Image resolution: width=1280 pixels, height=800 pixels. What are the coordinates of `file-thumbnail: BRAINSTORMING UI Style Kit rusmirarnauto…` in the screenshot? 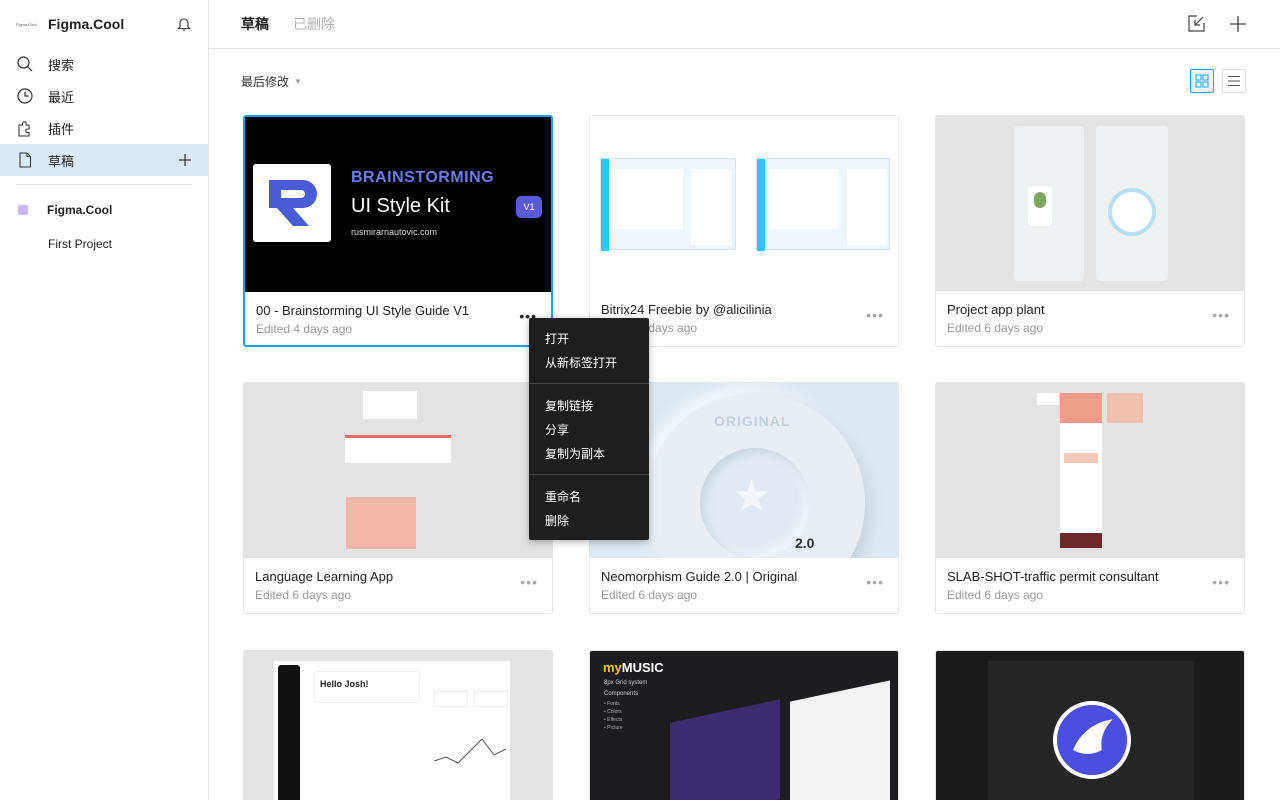 It's located at (398, 204).